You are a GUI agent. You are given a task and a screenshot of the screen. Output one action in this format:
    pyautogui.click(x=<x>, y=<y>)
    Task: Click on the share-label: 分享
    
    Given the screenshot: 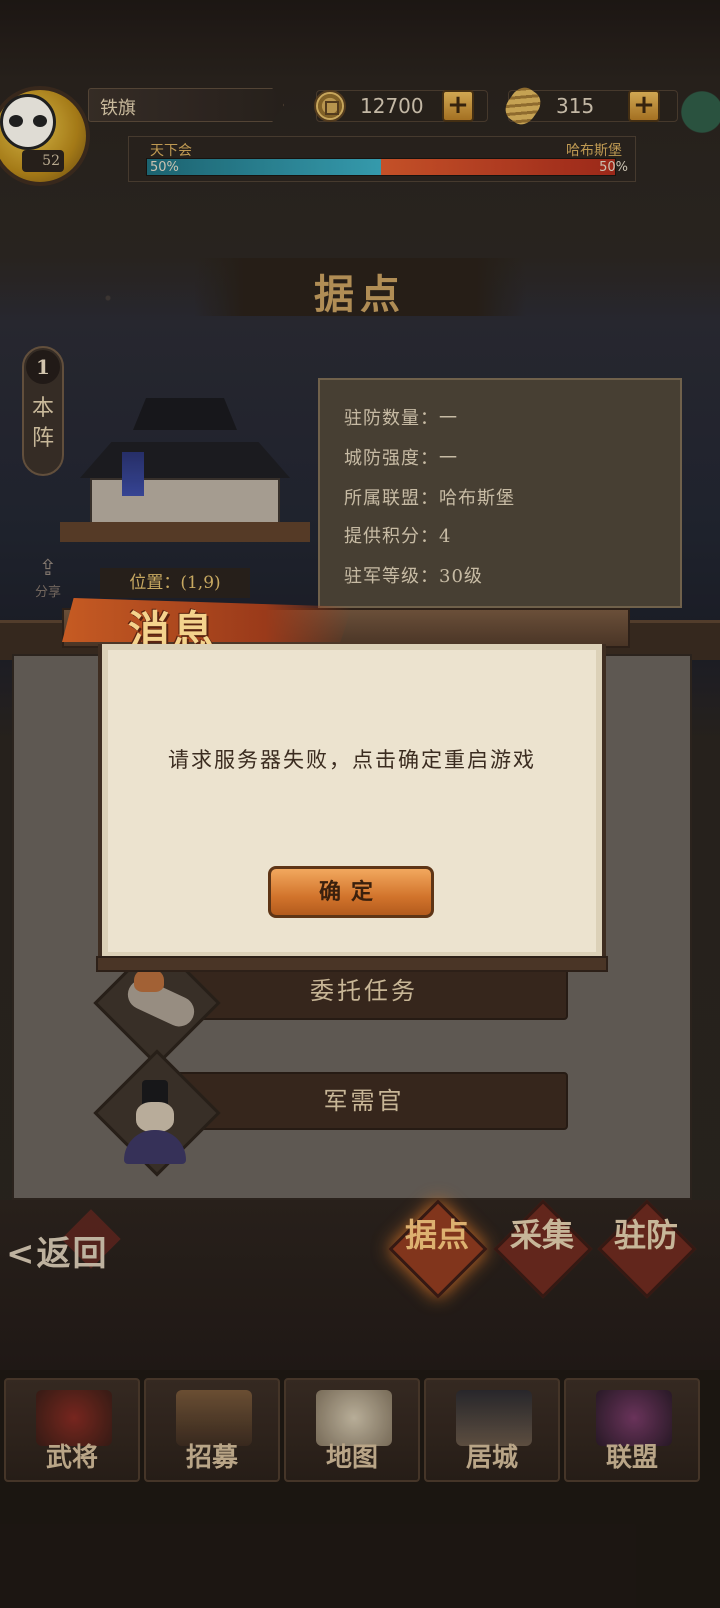 What is the action you would take?
    pyautogui.click(x=47, y=592)
    